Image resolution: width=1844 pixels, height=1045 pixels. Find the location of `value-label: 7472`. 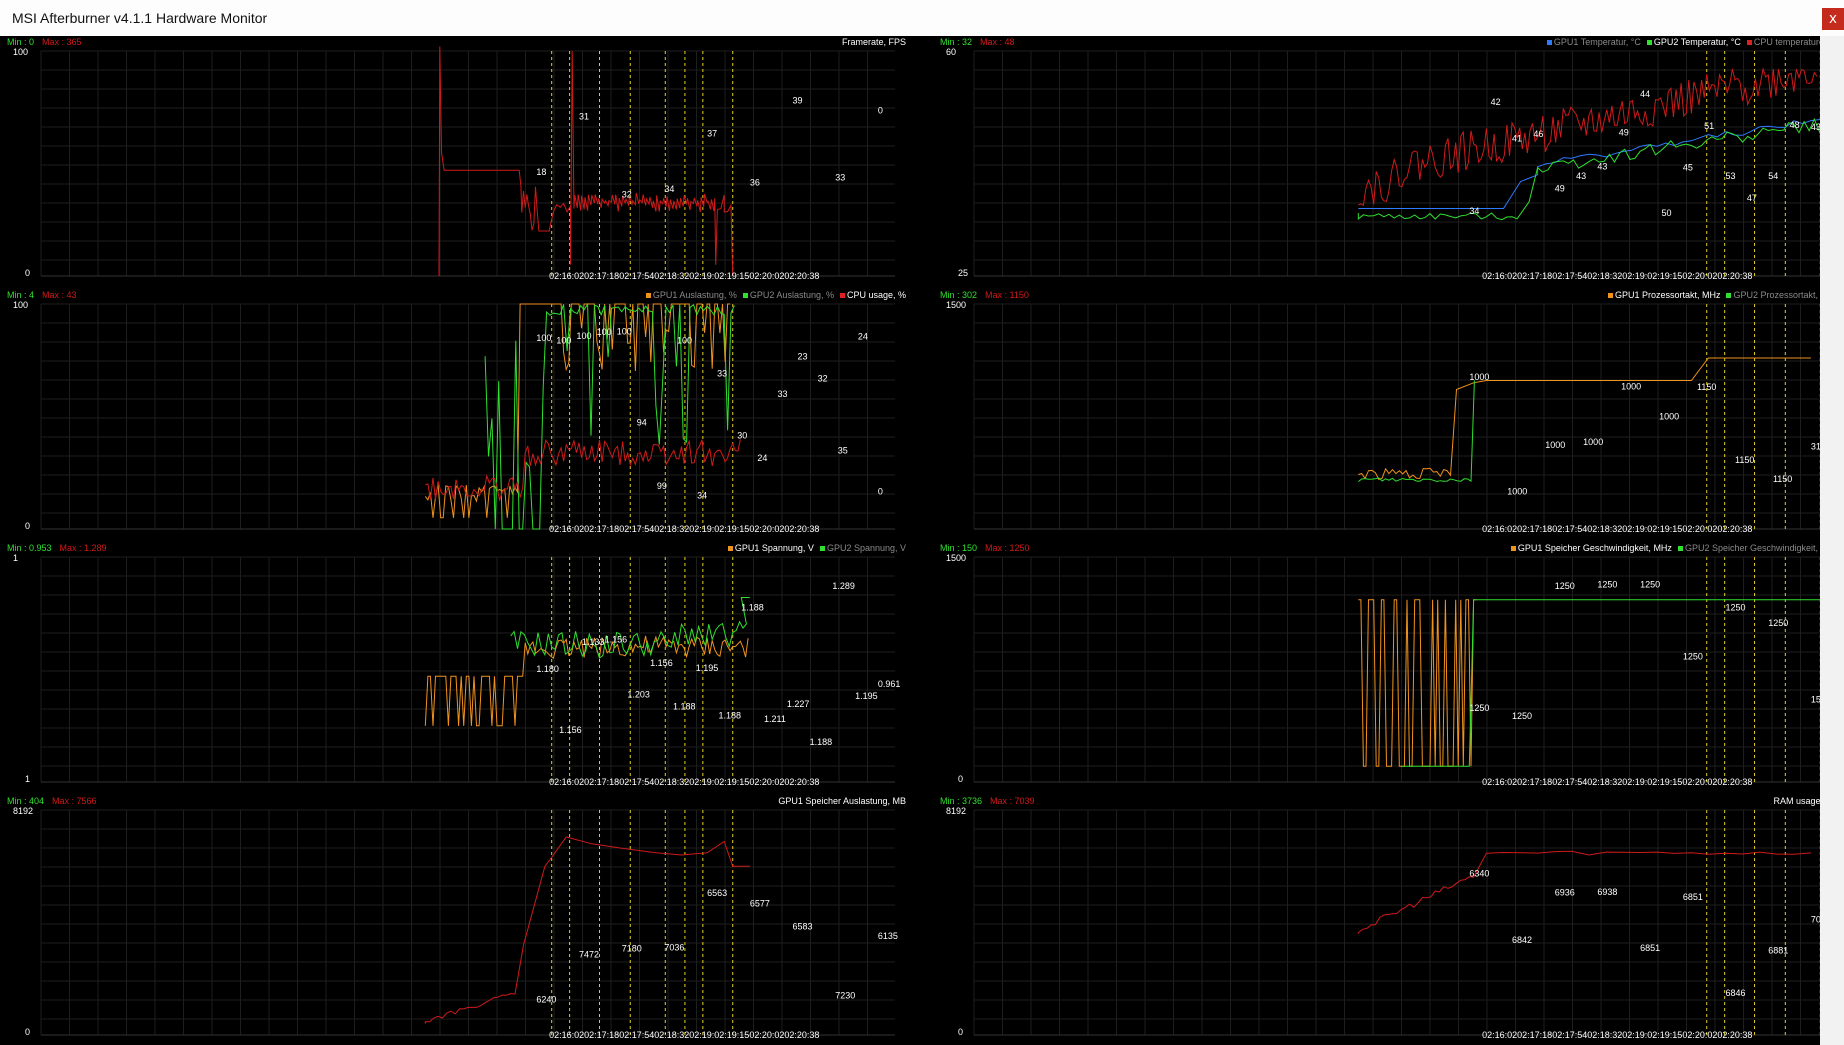

value-label: 7472 is located at coordinates (589, 954).